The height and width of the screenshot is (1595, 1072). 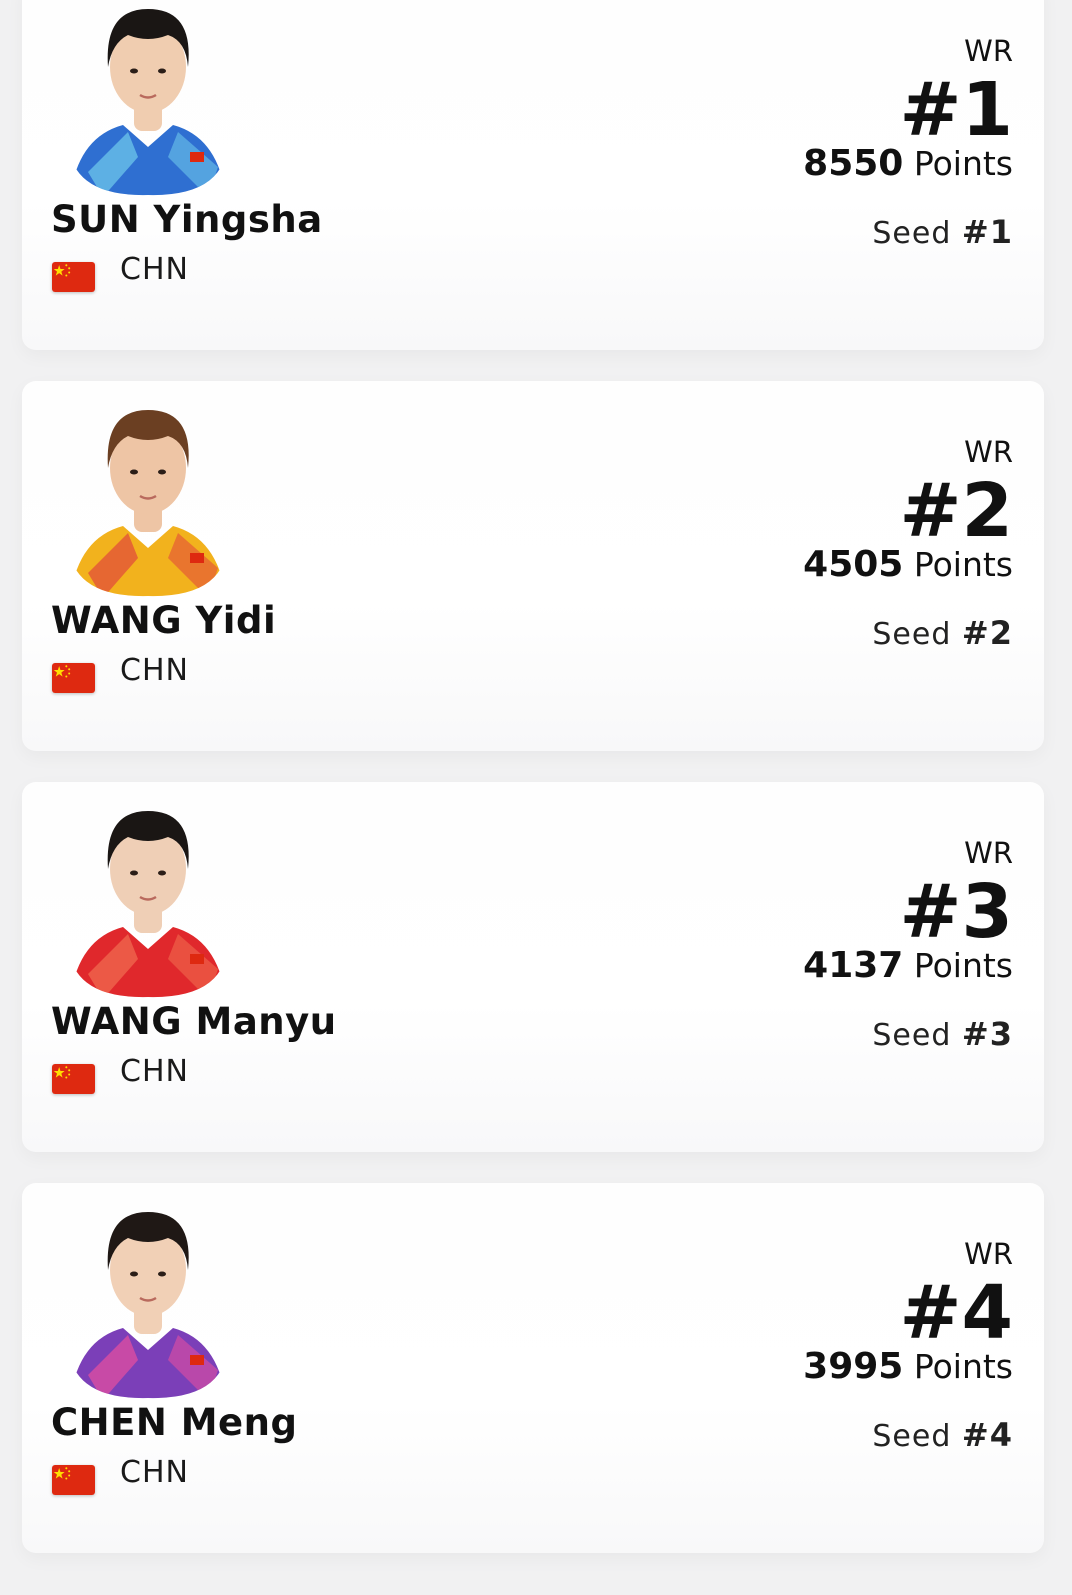 I want to click on player-name: CHEN Meng, so click(x=174, y=1422).